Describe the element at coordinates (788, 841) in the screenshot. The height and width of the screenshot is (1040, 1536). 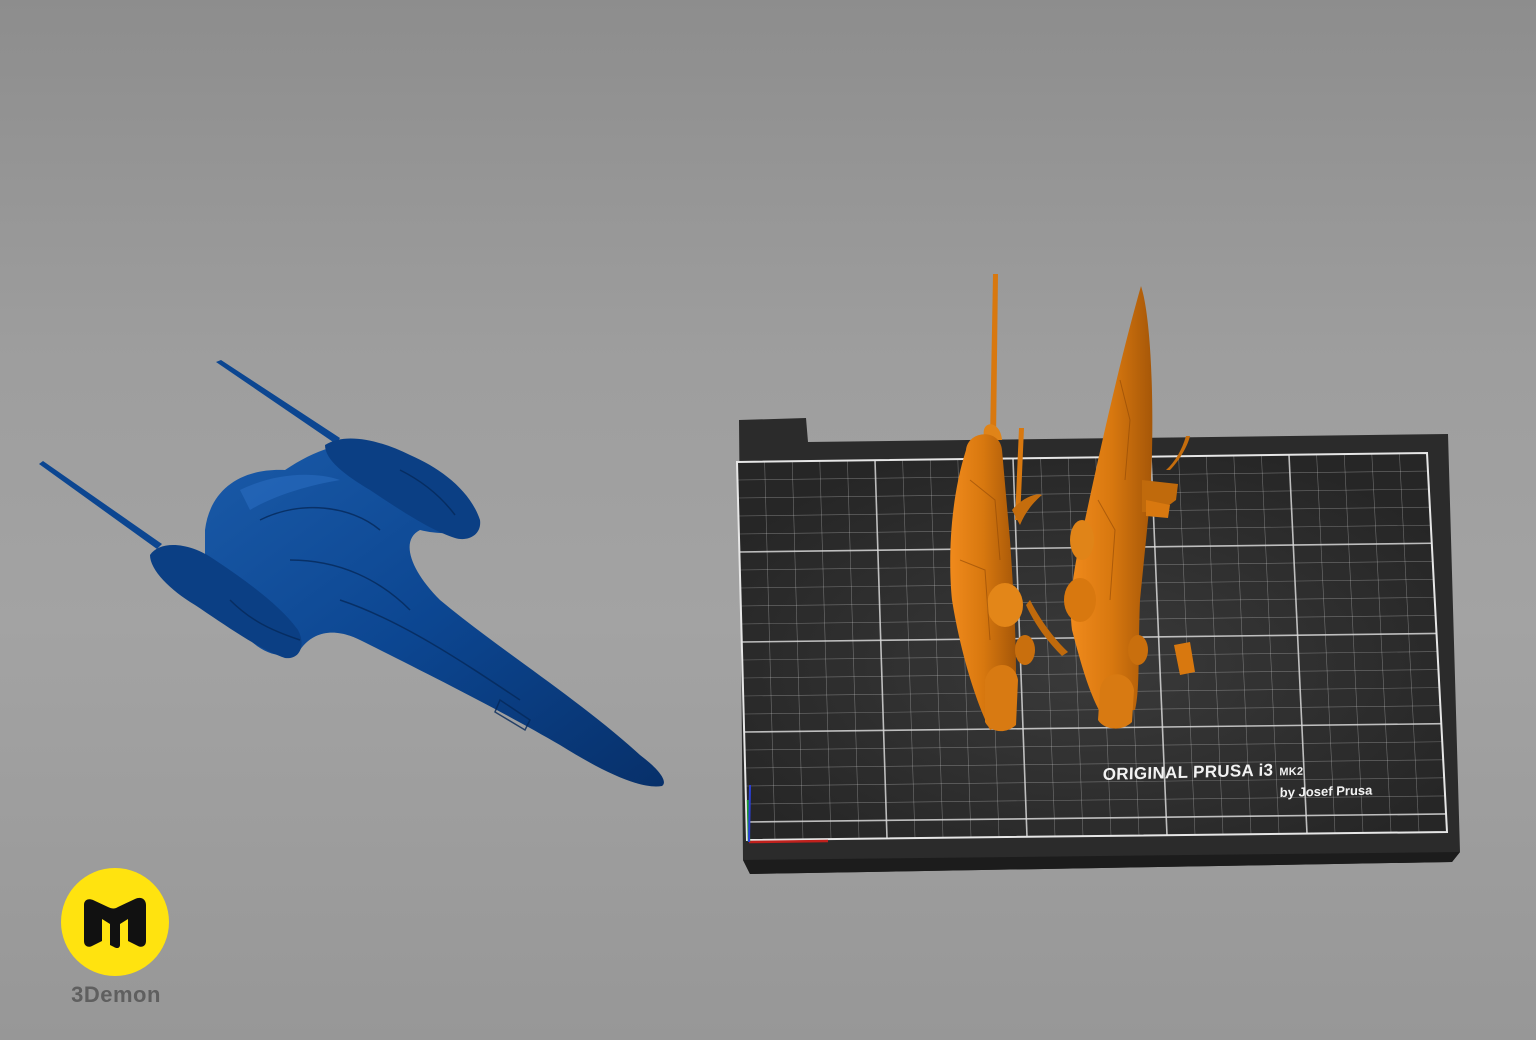
I see `x-axis` at that location.